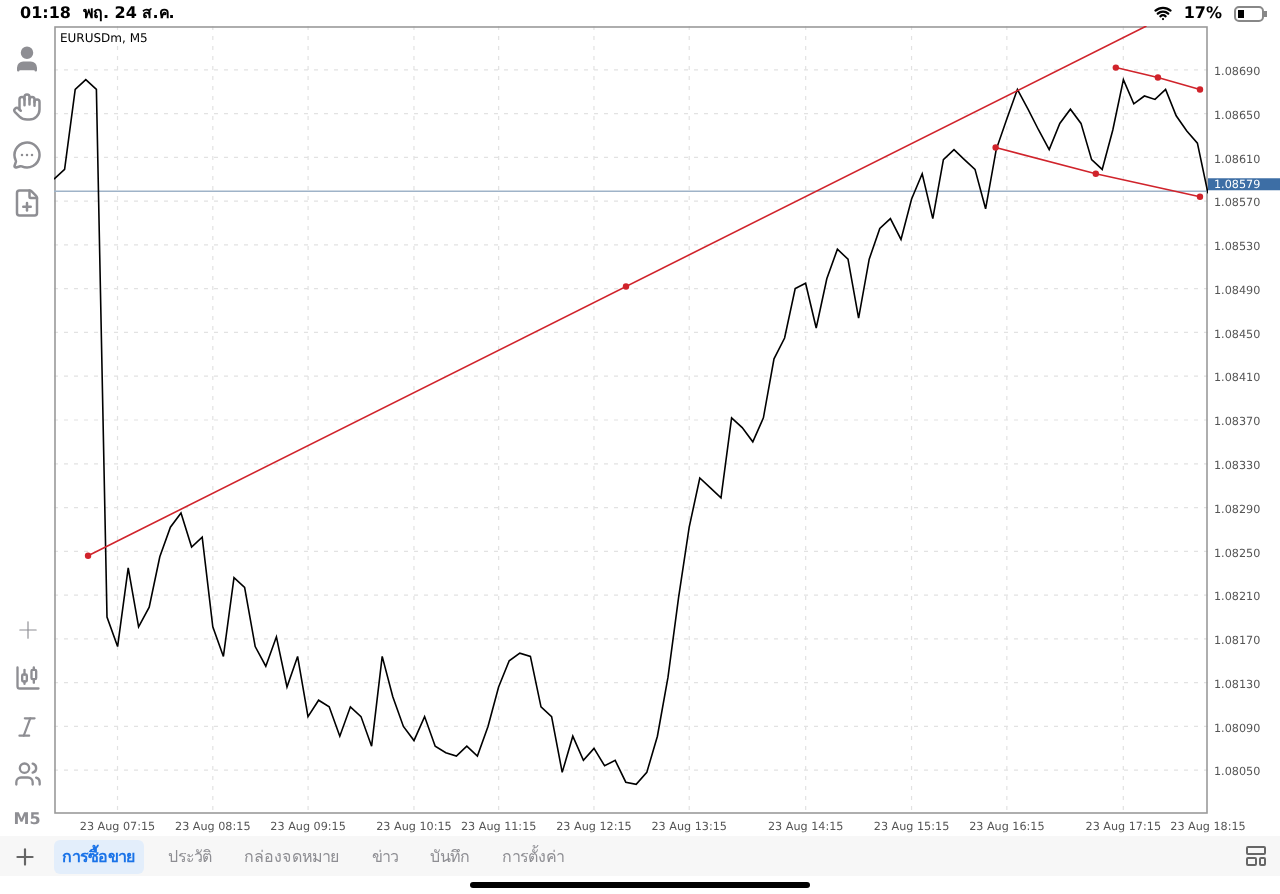 The width and height of the screenshot is (1280, 894). Describe the element at coordinates (190, 856) in the screenshot. I see `bottom-tab: ประวัติ` at that location.